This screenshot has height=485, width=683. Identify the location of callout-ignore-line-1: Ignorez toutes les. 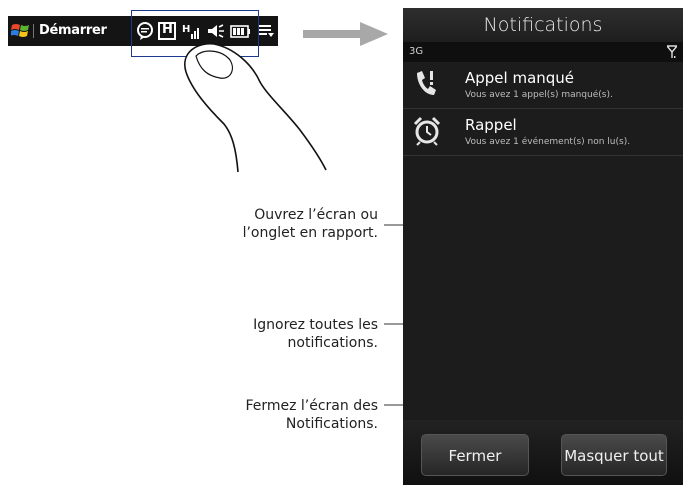
(315, 325).